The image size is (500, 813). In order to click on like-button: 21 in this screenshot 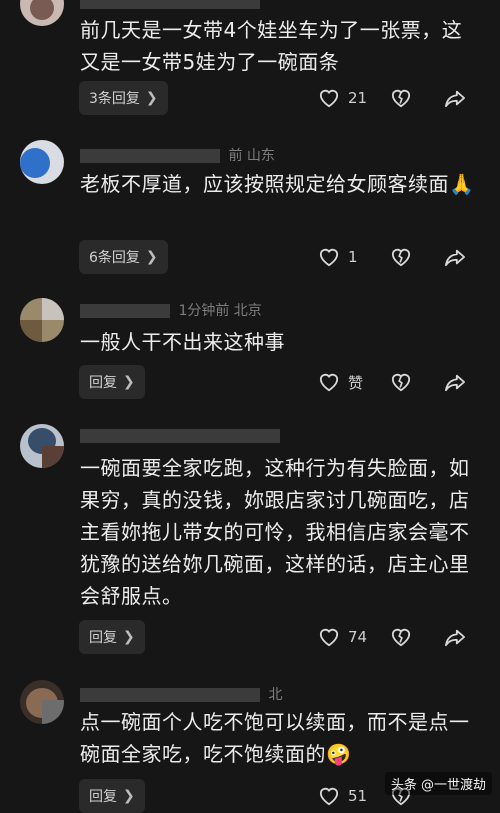, I will do `click(354, 98)`.